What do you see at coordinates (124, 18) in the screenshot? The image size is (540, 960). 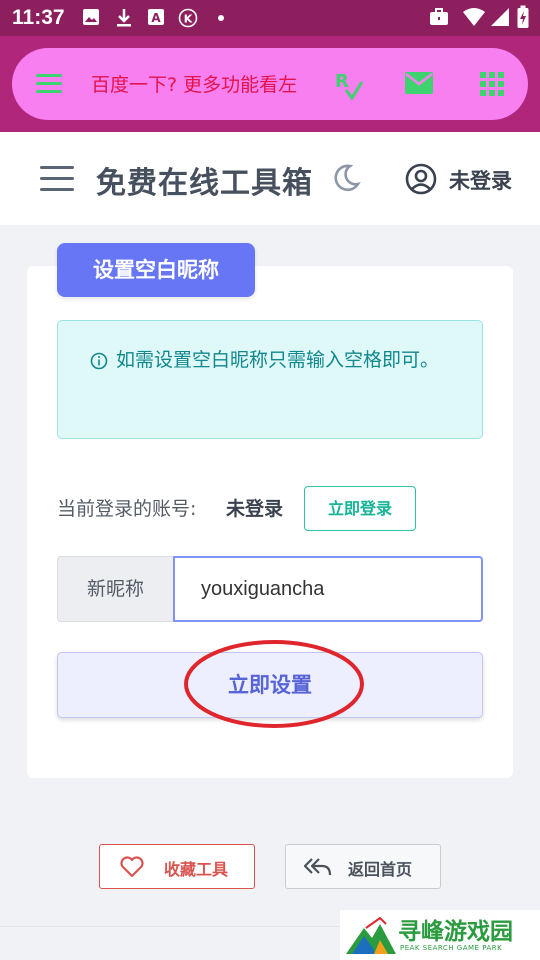 I see `download-icon` at bounding box center [124, 18].